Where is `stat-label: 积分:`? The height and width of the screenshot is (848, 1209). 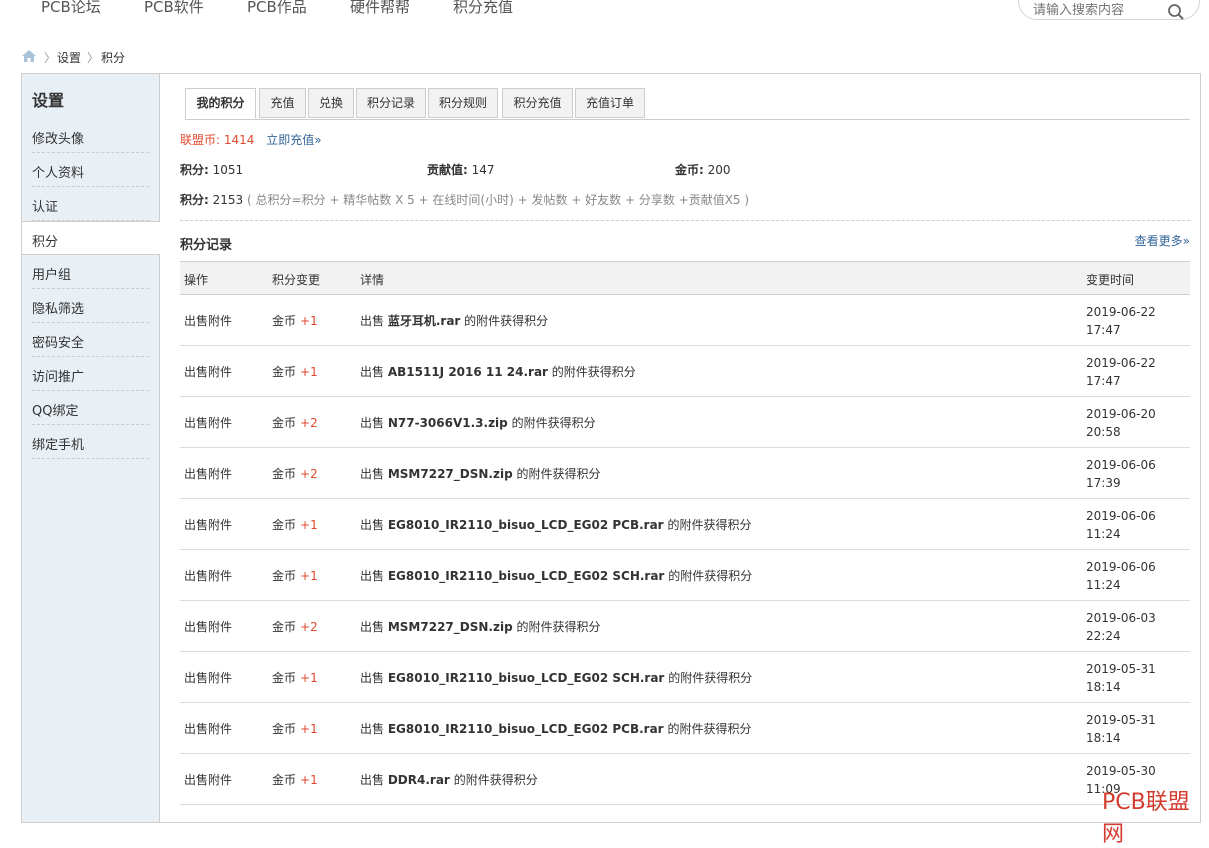
stat-label: 积分: is located at coordinates (194, 170).